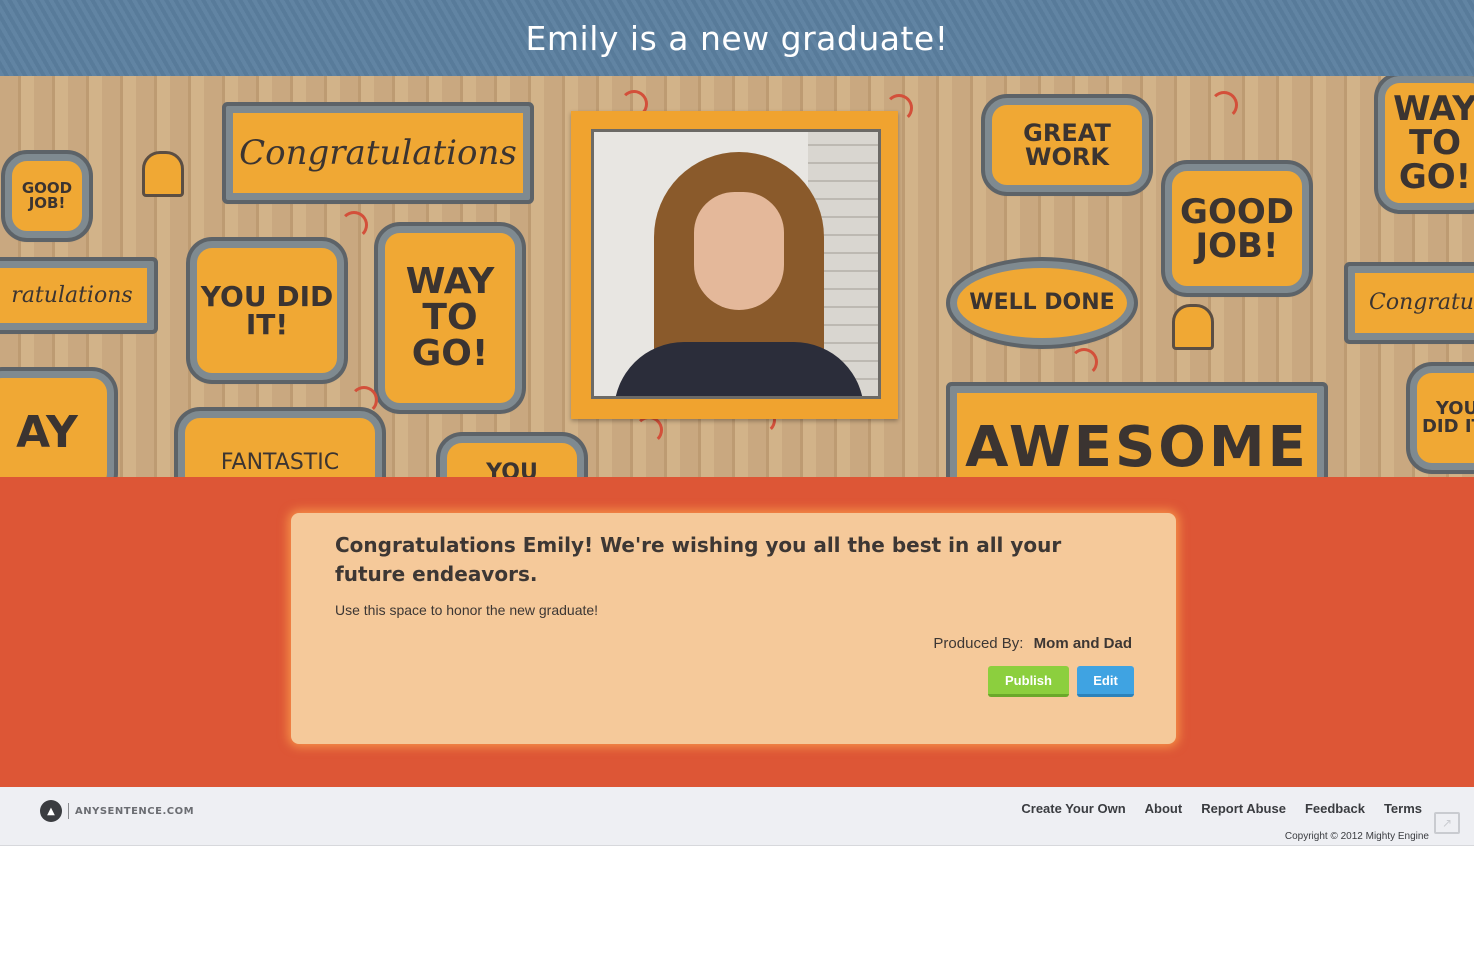 The height and width of the screenshot is (959, 1474). I want to click on banner-frame-good-job: GOOD JOB!, so click(47, 196).